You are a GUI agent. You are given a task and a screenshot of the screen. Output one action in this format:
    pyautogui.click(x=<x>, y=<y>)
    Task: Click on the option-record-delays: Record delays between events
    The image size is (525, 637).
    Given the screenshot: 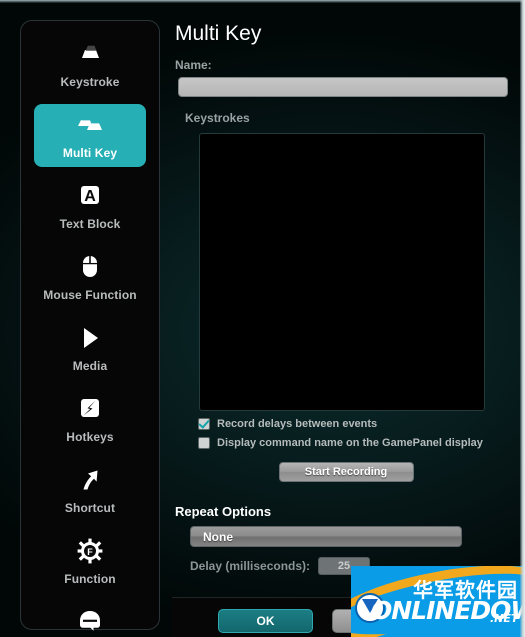 What is the action you would take?
    pyautogui.click(x=359, y=424)
    